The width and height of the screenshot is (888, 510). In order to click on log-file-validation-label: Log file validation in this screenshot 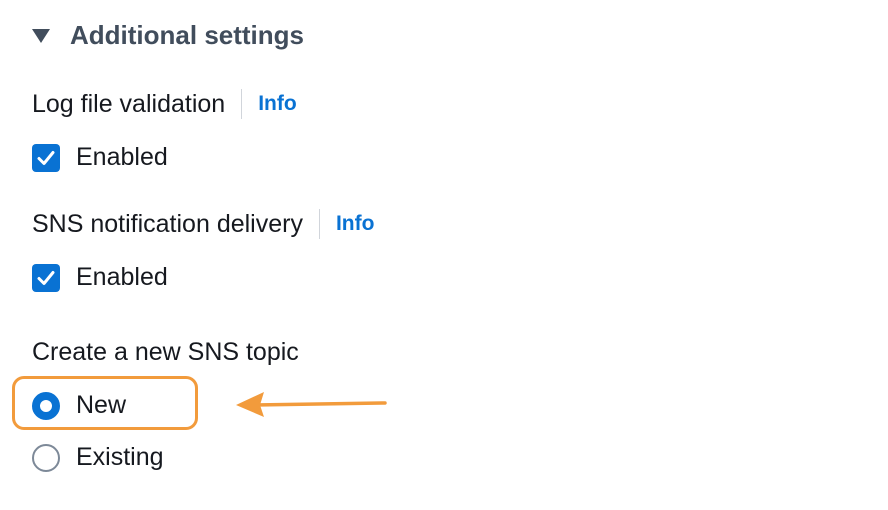, I will do `click(129, 103)`.